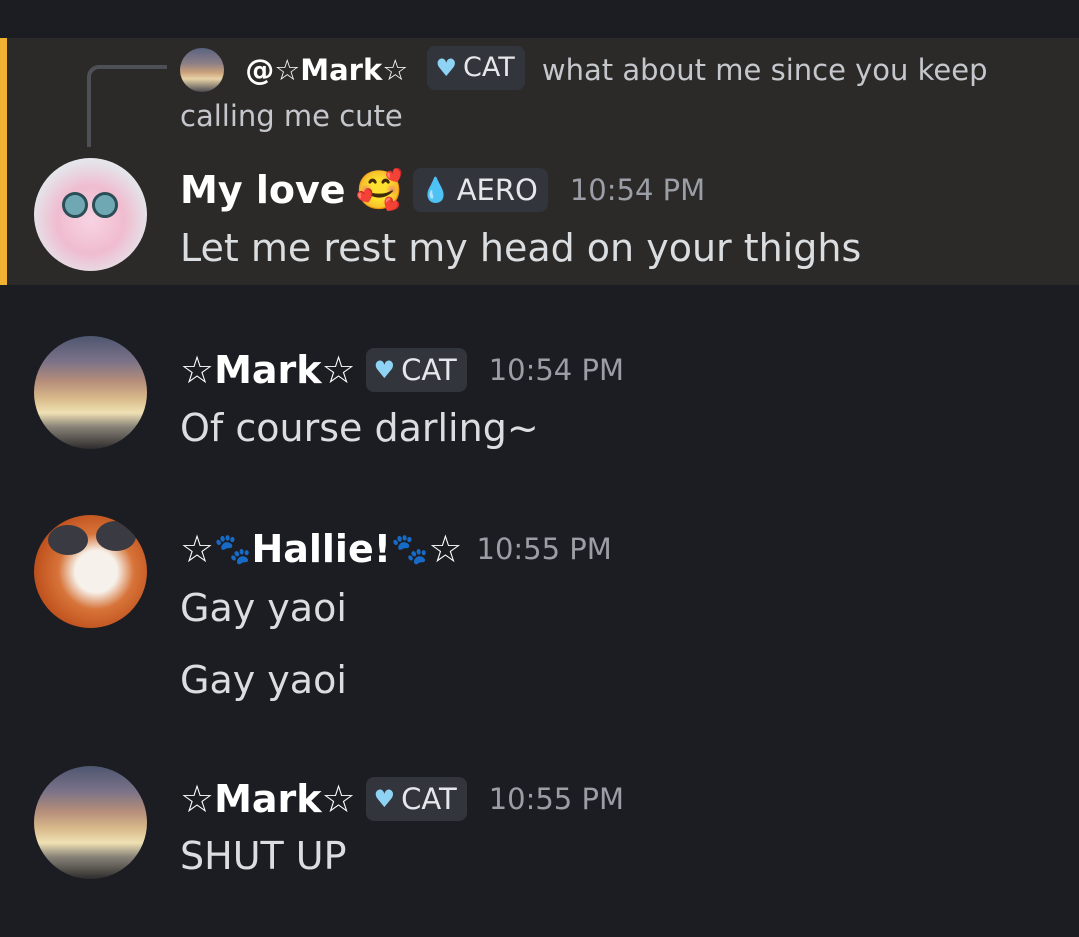 This screenshot has height=937, width=1079. Describe the element at coordinates (488, 67) in the screenshot. I see `reply-tag-label: CAT` at that location.